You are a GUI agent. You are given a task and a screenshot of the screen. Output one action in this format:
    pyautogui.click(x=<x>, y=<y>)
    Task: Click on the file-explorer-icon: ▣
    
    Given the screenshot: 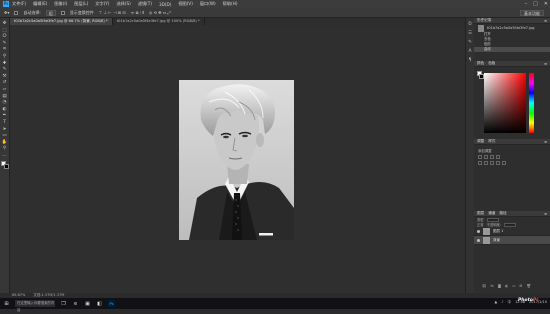 What is the action you would take?
    pyautogui.click(x=87, y=303)
    